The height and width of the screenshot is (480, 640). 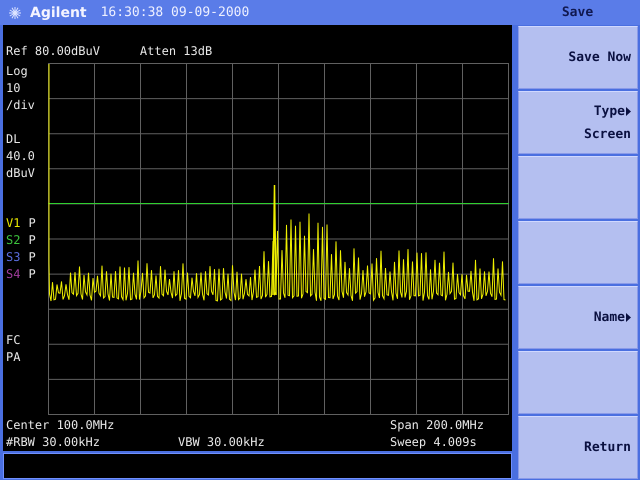 What do you see at coordinates (20, 156) in the screenshot?
I see `display-line-label: 40.0` at bounding box center [20, 156].